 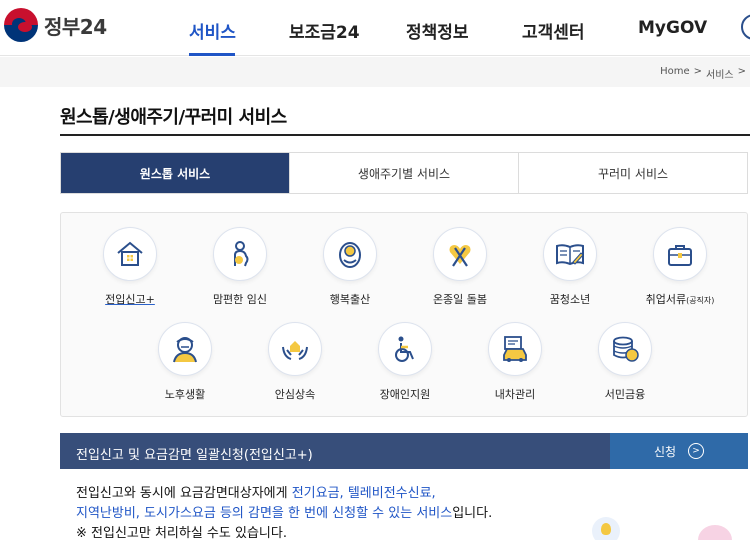 What do you see at coordinates (75, 26) in the screenshot?
I see `logo-text: 정부24` at bounding box center [75, 26].